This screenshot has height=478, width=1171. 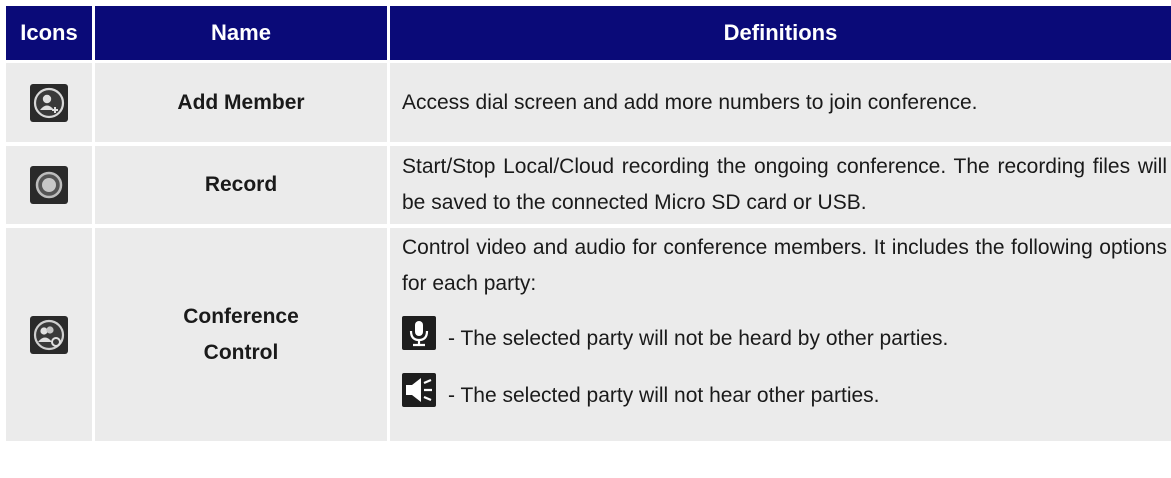 I want to click on header-icons: Icons, so click(x=50, y=33).